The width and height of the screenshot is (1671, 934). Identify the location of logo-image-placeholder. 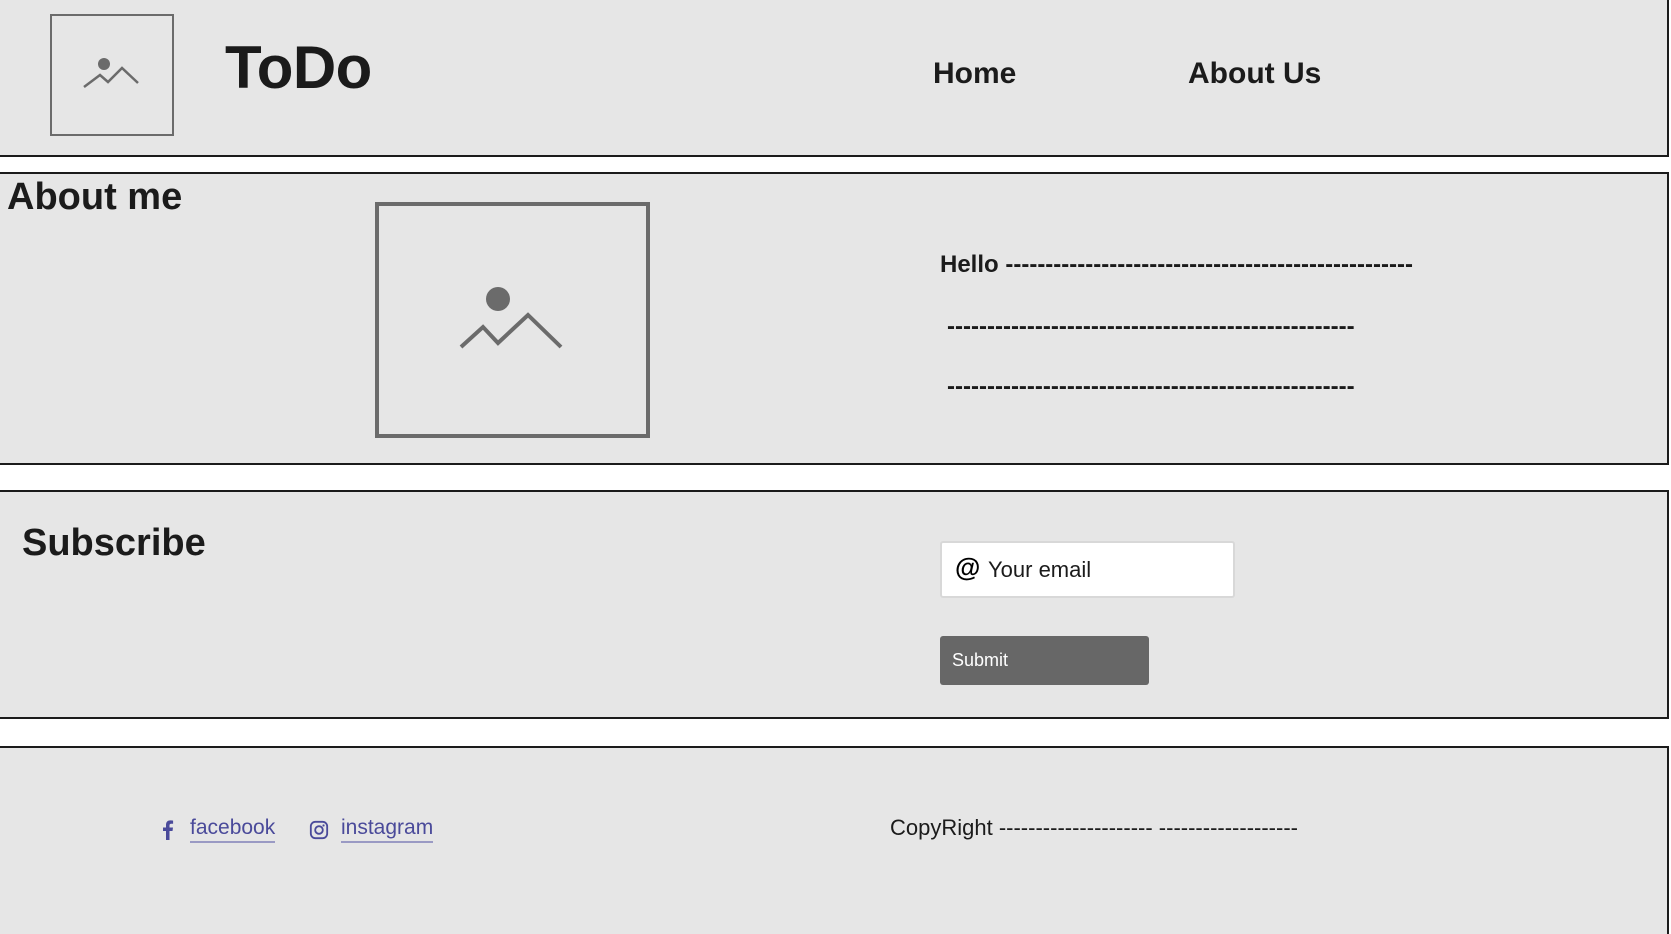
(112, 75).